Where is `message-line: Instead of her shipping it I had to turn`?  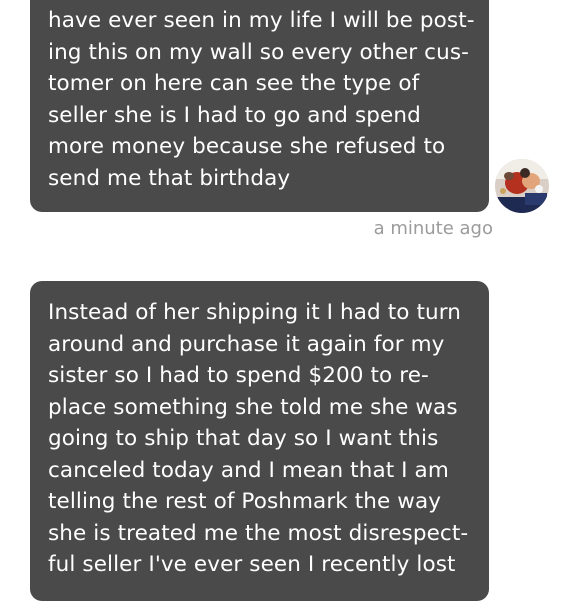
message-line: Instead of her shipping it I had to turn is located at coordinates (255, 312).